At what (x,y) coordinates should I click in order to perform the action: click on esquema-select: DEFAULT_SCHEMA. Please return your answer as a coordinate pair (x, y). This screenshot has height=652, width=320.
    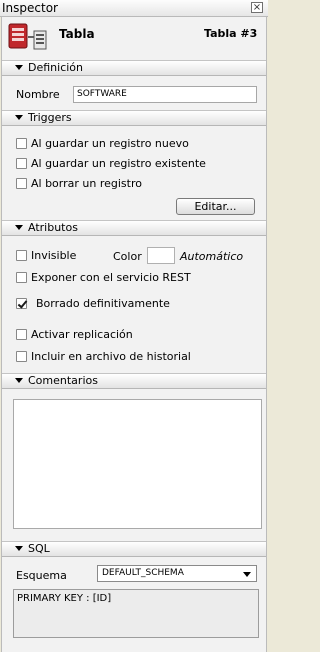
    Looking at the image, I should click on (177, 573).